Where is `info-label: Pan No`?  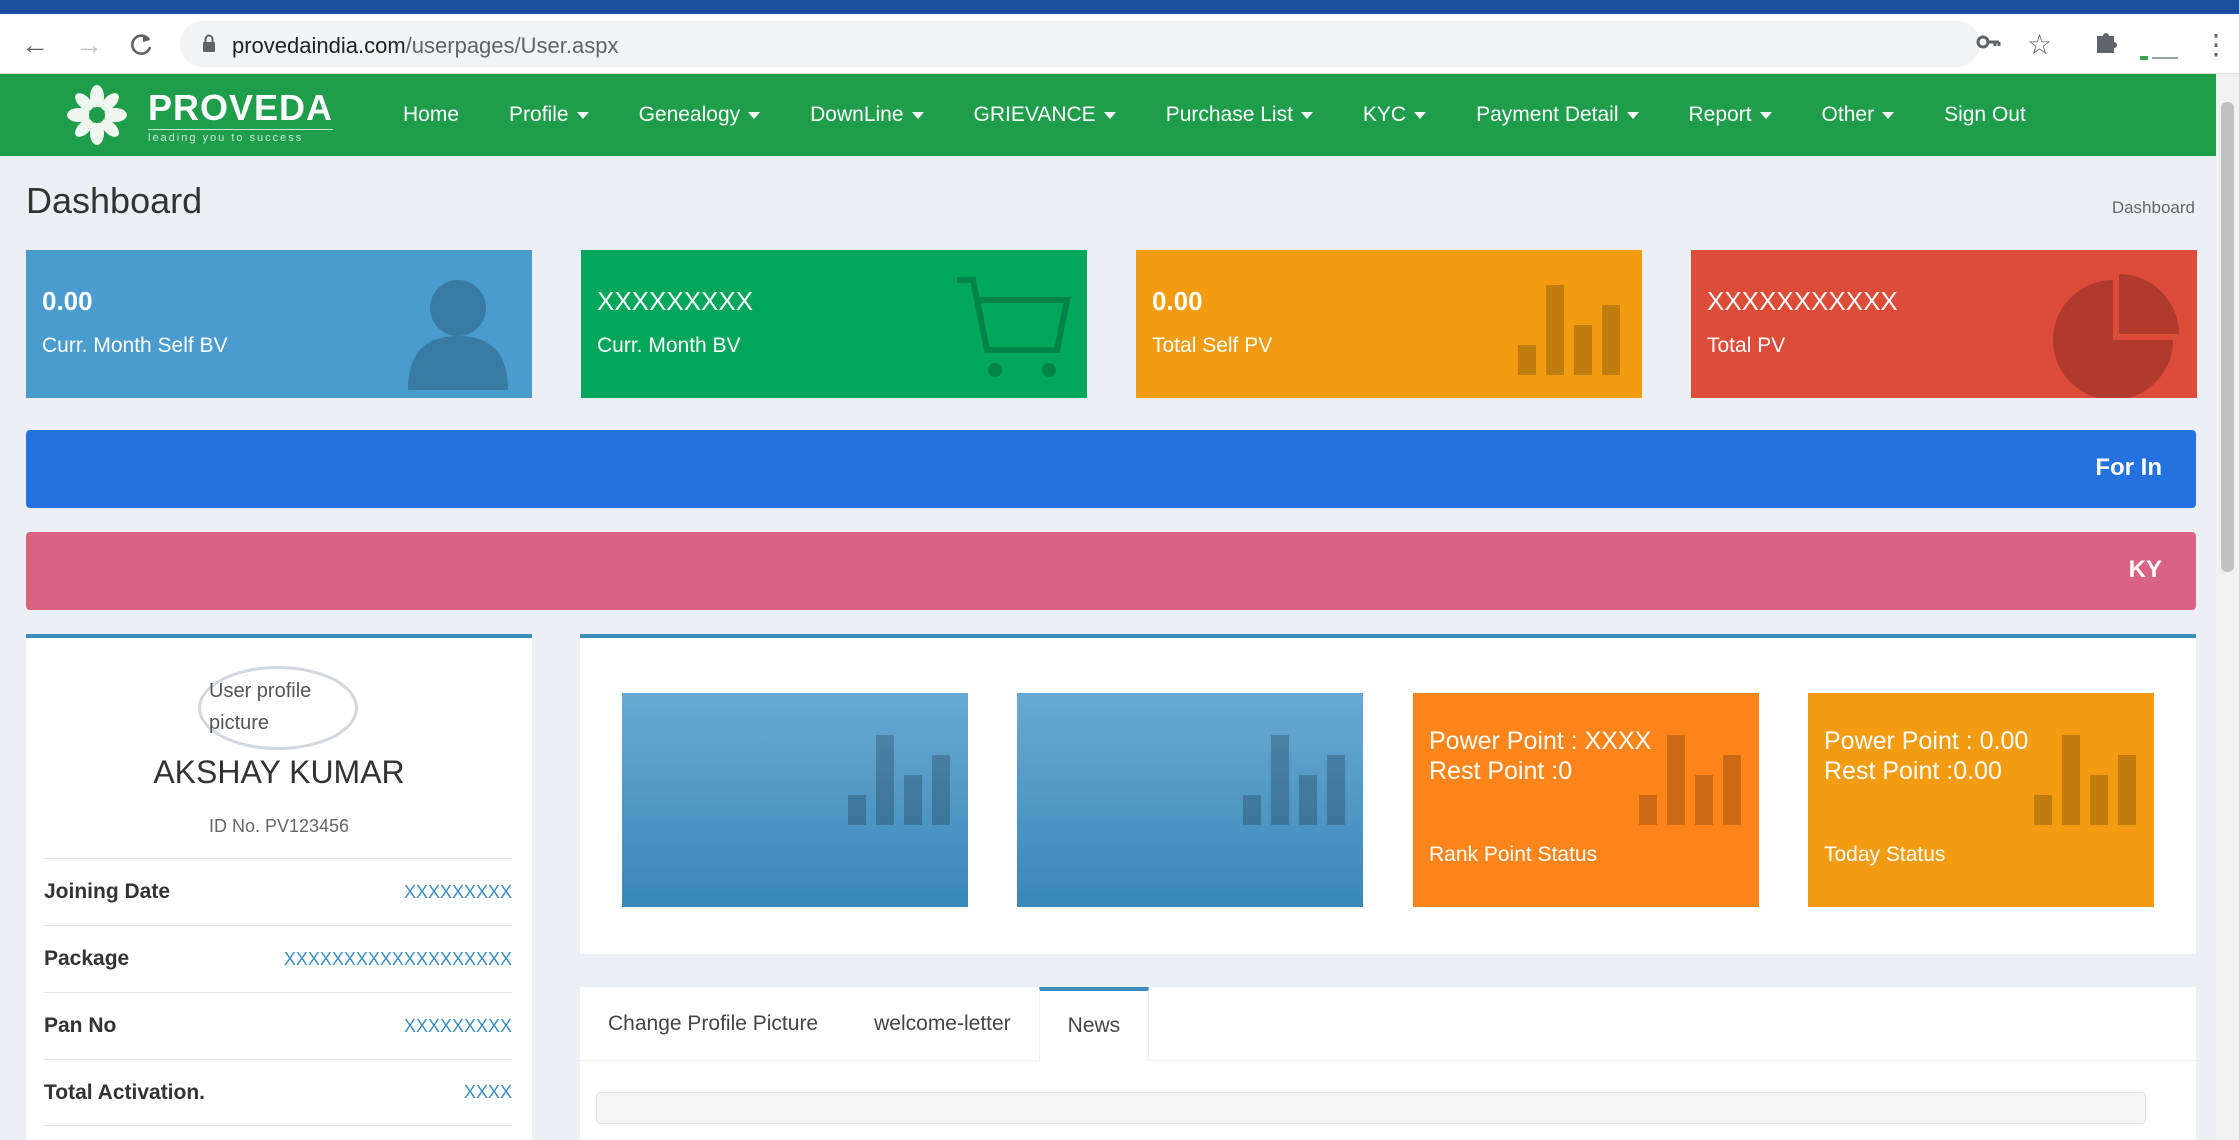
info-label: Pan No is located at coordinates (80, 1025).